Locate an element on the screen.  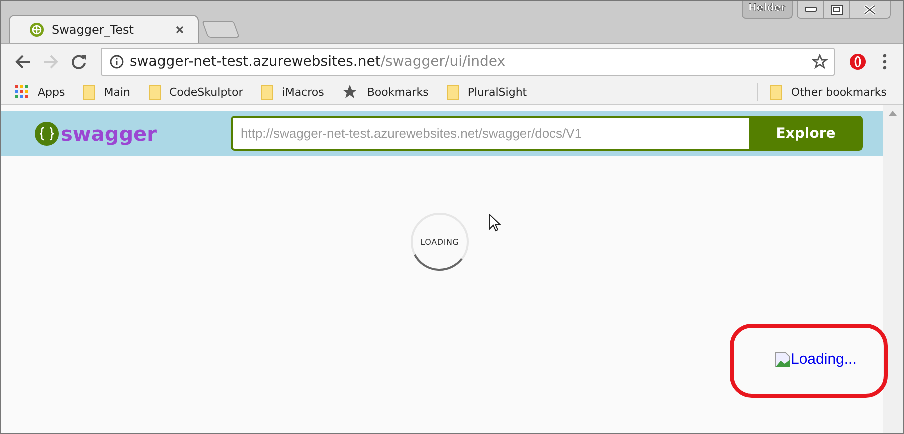
braces-logo-icon is located at coordinates (47, 134).